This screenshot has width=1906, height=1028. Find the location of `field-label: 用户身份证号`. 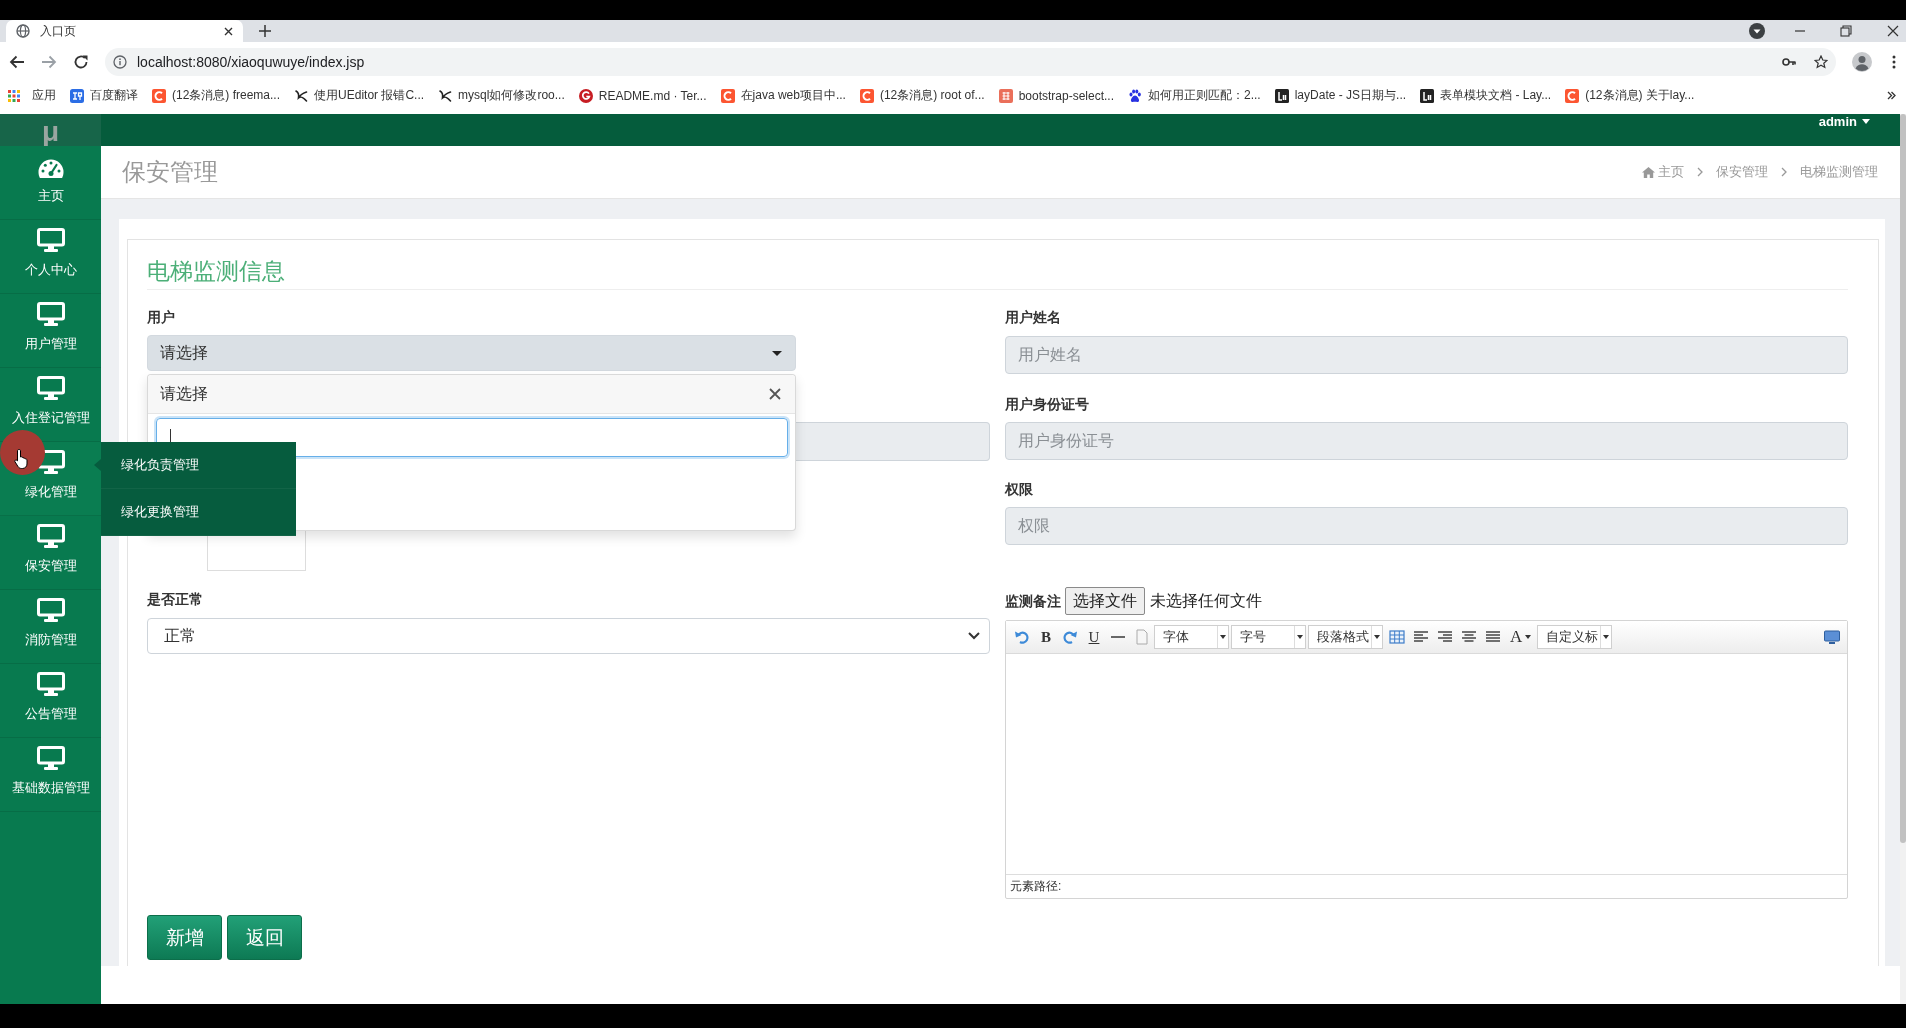

field-label: 用户身份证号 is located at coordinates (1047, 404).